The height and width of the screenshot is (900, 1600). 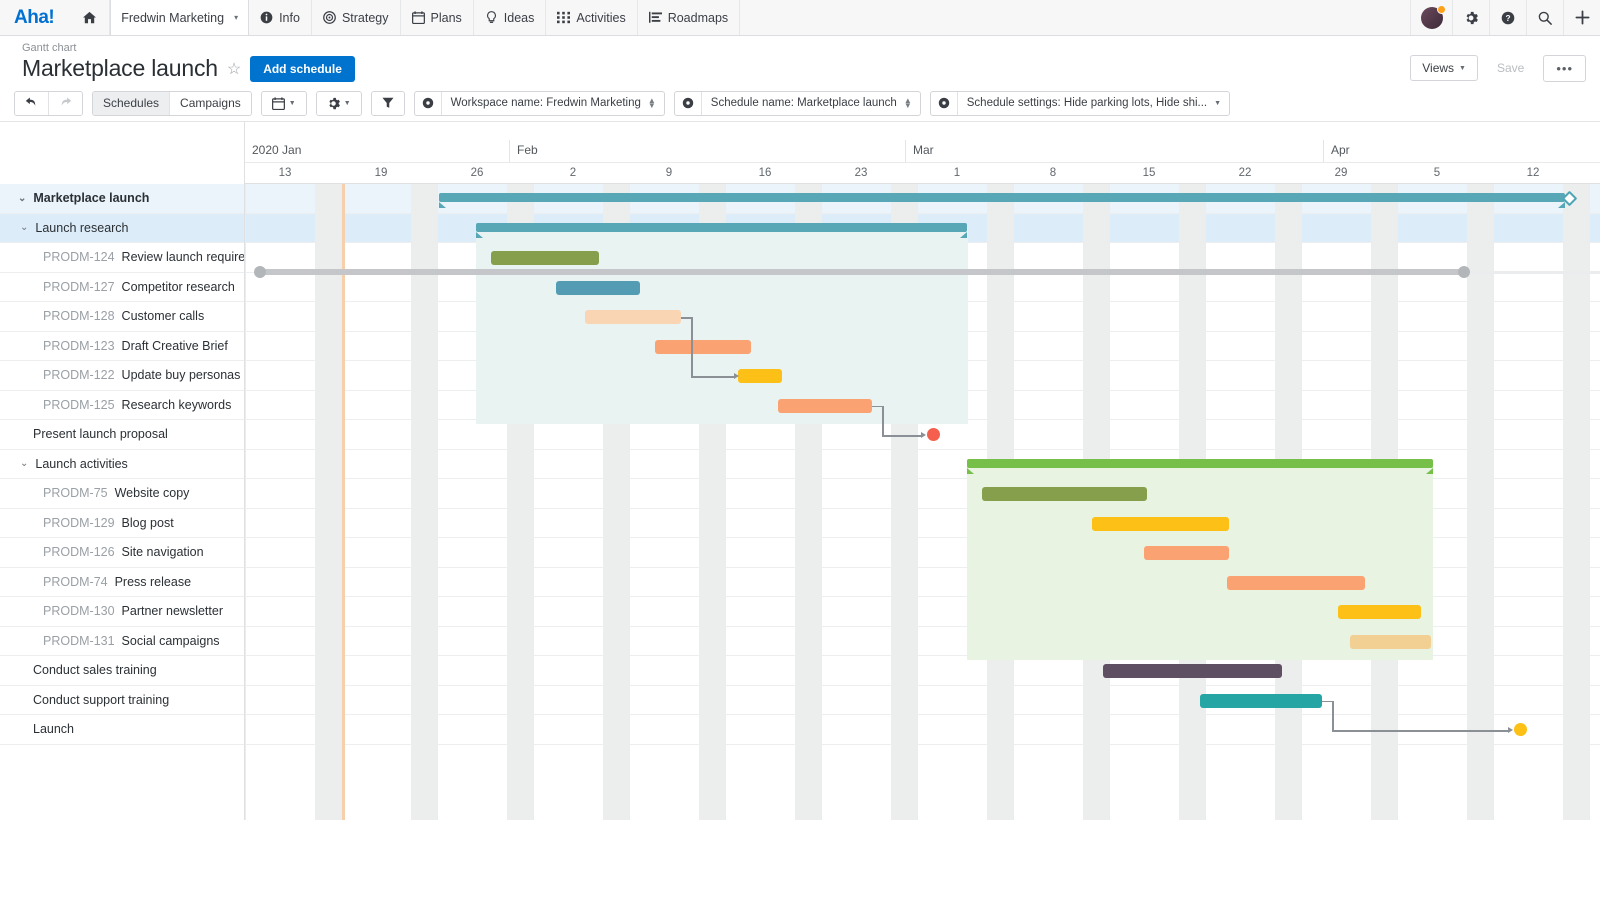 What do you see at coordinates (153, 581) in the screenshot?
I see `row-label-text: Press release` at bounding box center [153, 581].